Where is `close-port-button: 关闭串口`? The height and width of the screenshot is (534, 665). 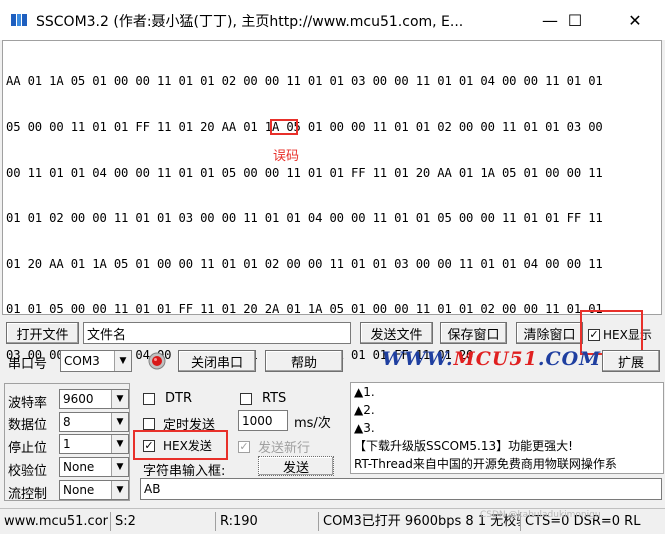 close-port-button: 关闭串口 is located at coordinates (217, 361).